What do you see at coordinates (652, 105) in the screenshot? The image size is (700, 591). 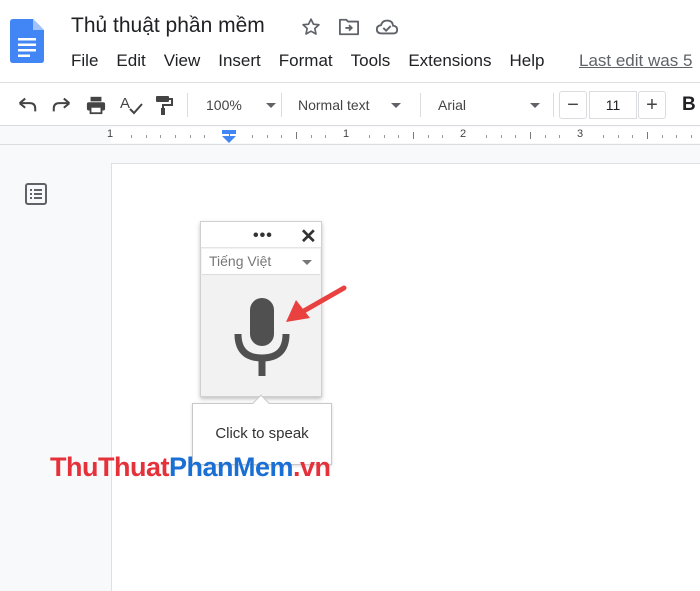 I see `increase-font-size-button: +` at bounding box center [652, 105].